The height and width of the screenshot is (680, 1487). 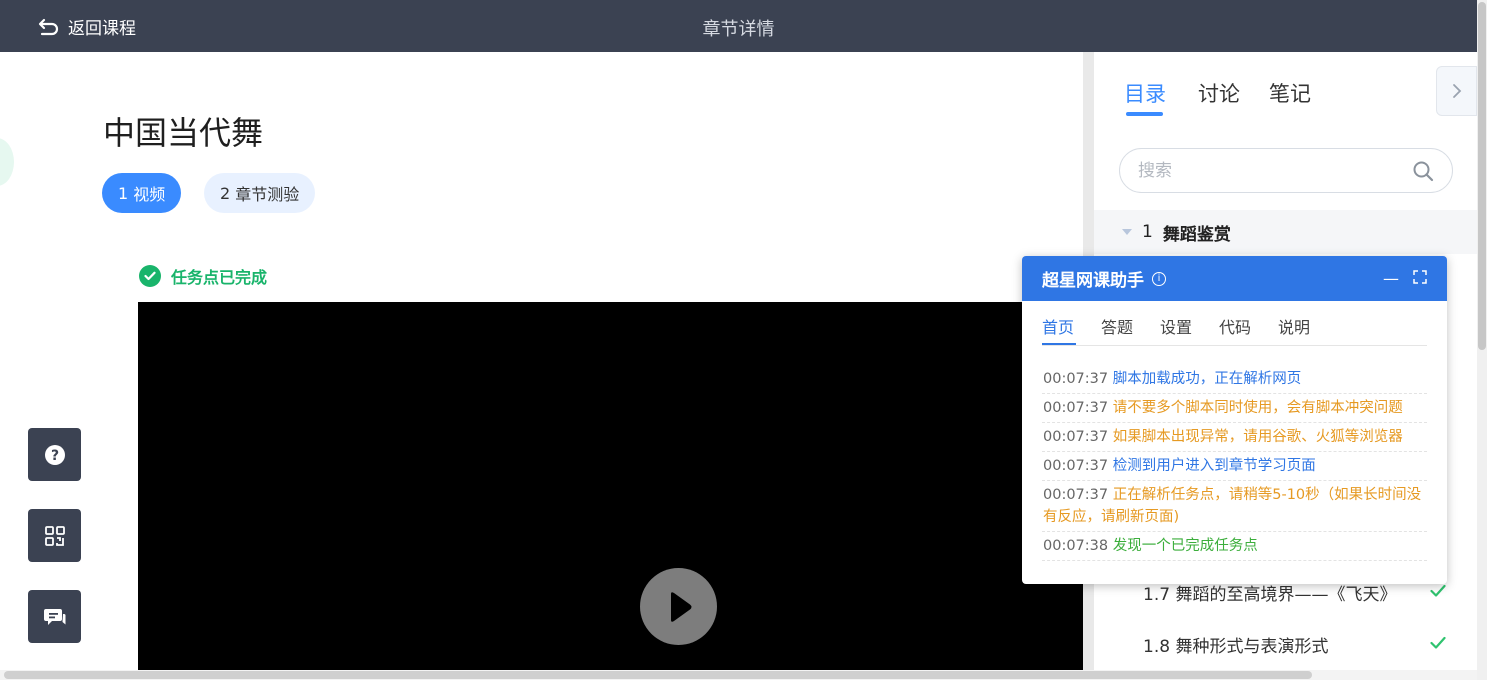 What do you see at coordinates (1076, 546) in the screenshot?
I see `log-time: 00:07:38` at bounding box center [1076, 546].